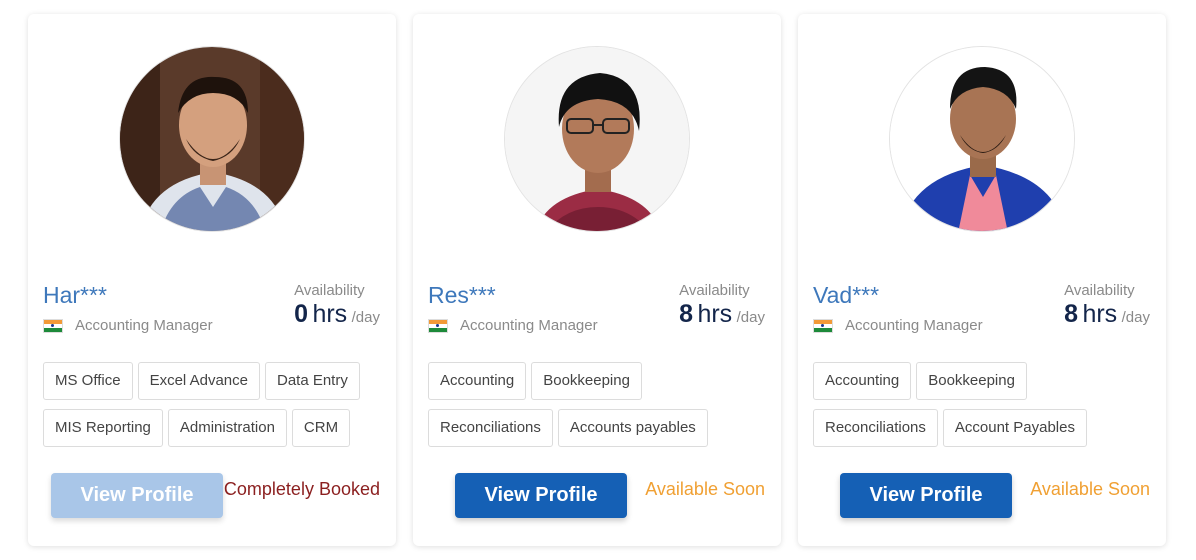  What do you see at coordinates (1014, 428) in the screenshot?
I see `skill-tag: Account Payables` at bounding box center [1014, 428].